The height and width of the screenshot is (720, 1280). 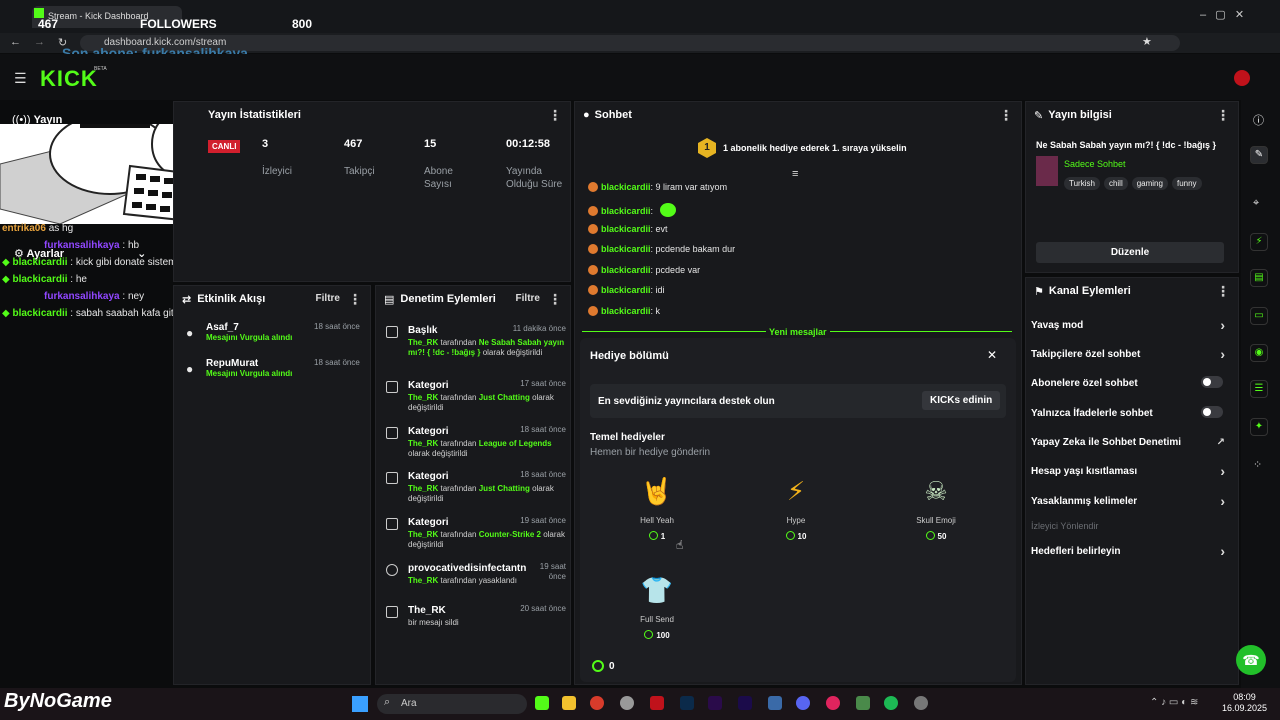 I want to click on category-name: Sadece Sohbet, so click(x=1095, y=164).